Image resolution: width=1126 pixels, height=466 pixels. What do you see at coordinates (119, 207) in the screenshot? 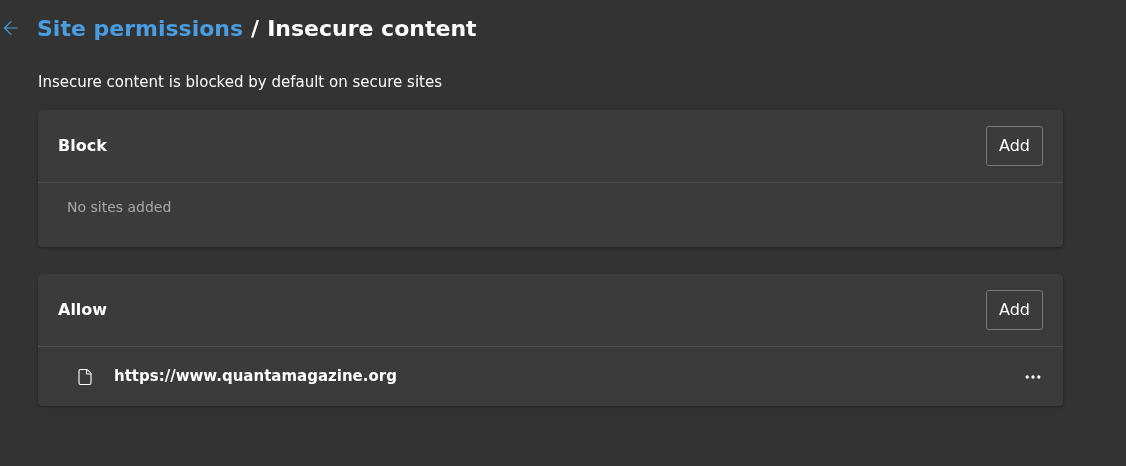
I see `empty-message: No sites added` at bounding box center [119, 207].